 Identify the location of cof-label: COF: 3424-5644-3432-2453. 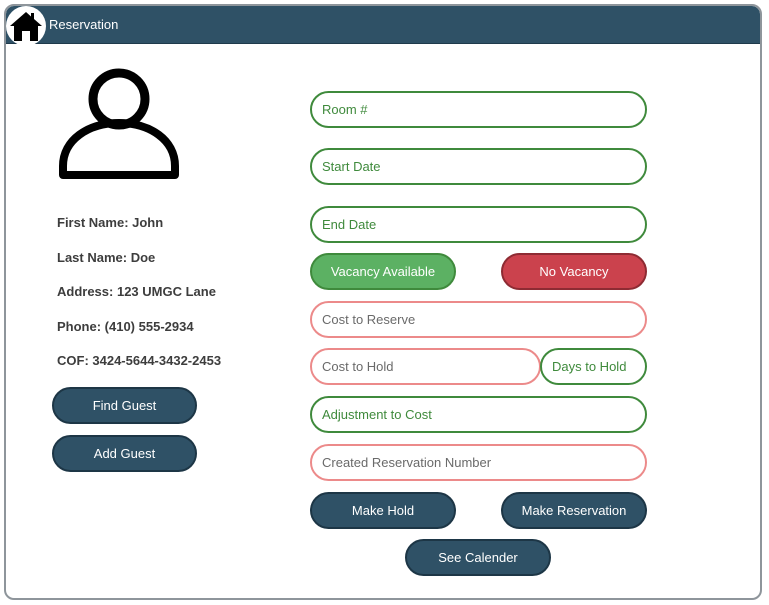
(139, 360).